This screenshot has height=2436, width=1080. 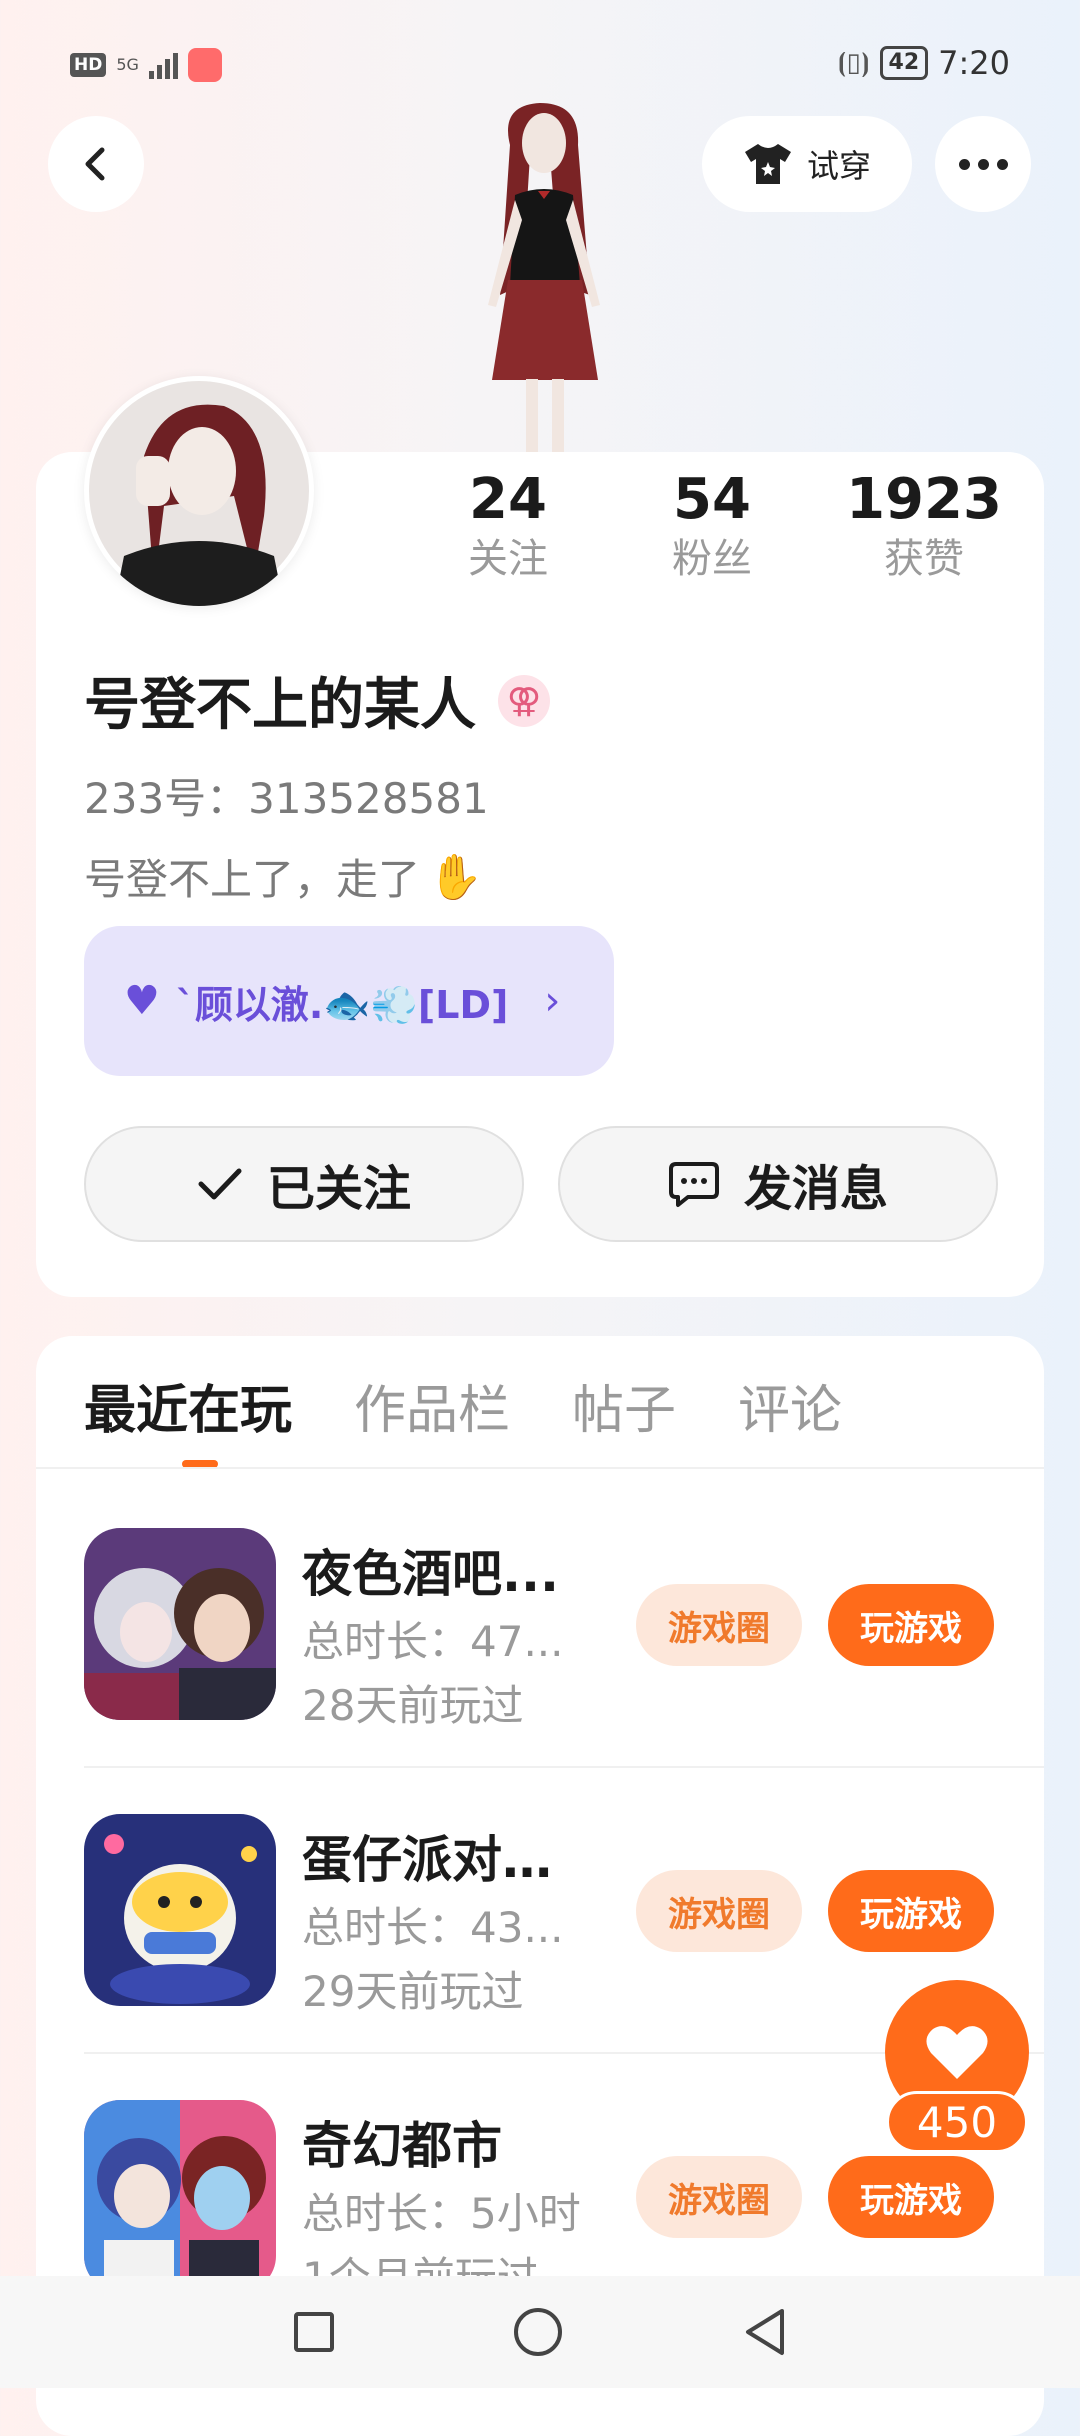 What do you see at coordinates (127, 64) in the screenshot?
I see `network-type: 5G` at bounding box center [127, 64].